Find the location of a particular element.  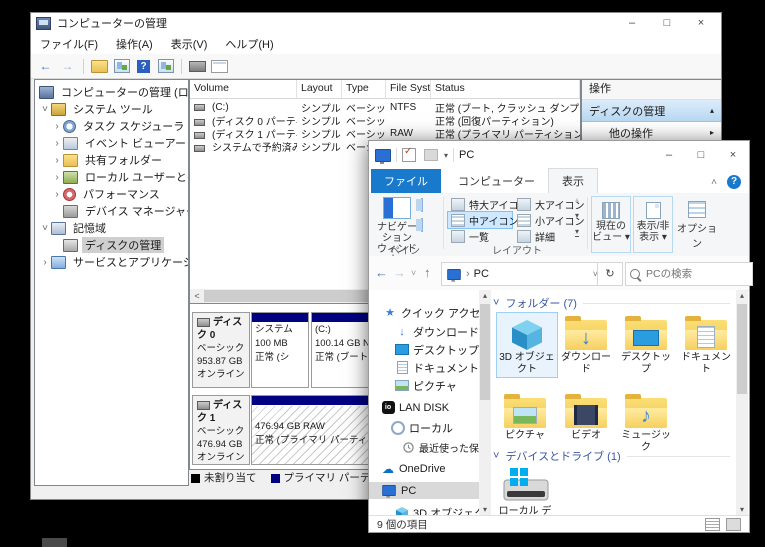

tree-item-storage: ˅ 記憶域 is located at coordinates (74, 228).